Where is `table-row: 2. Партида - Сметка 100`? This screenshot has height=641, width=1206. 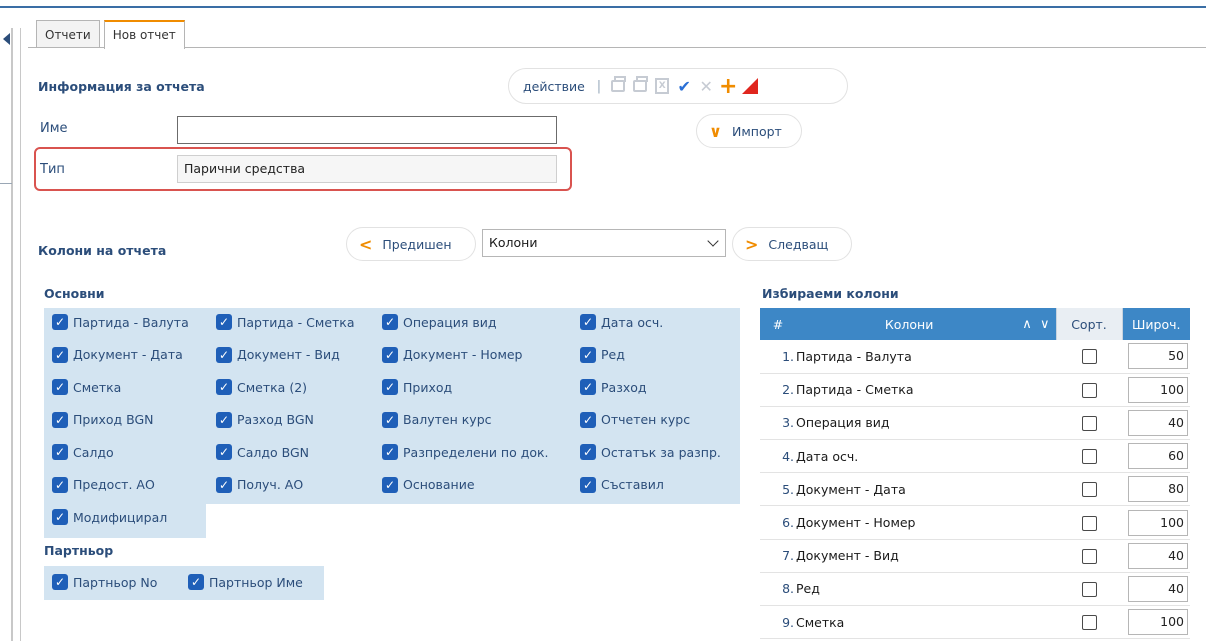 table-row: 2. Партида - Сметка 100 is located at coordinates (975, 390).